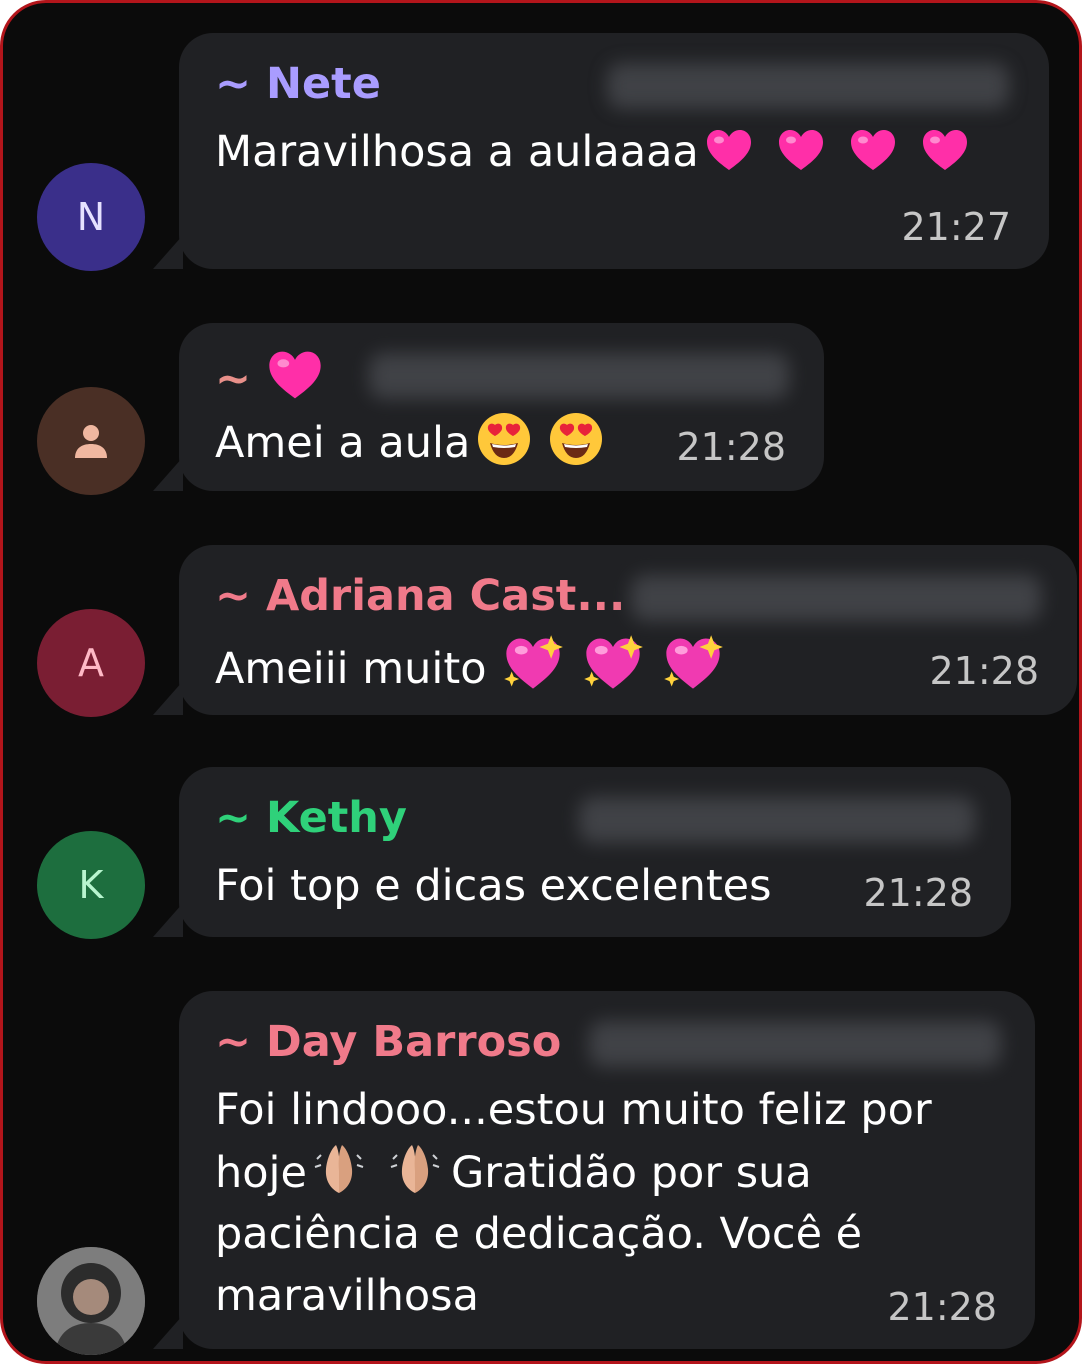  I want to click on avatar-letter: A, so click(91, 663).